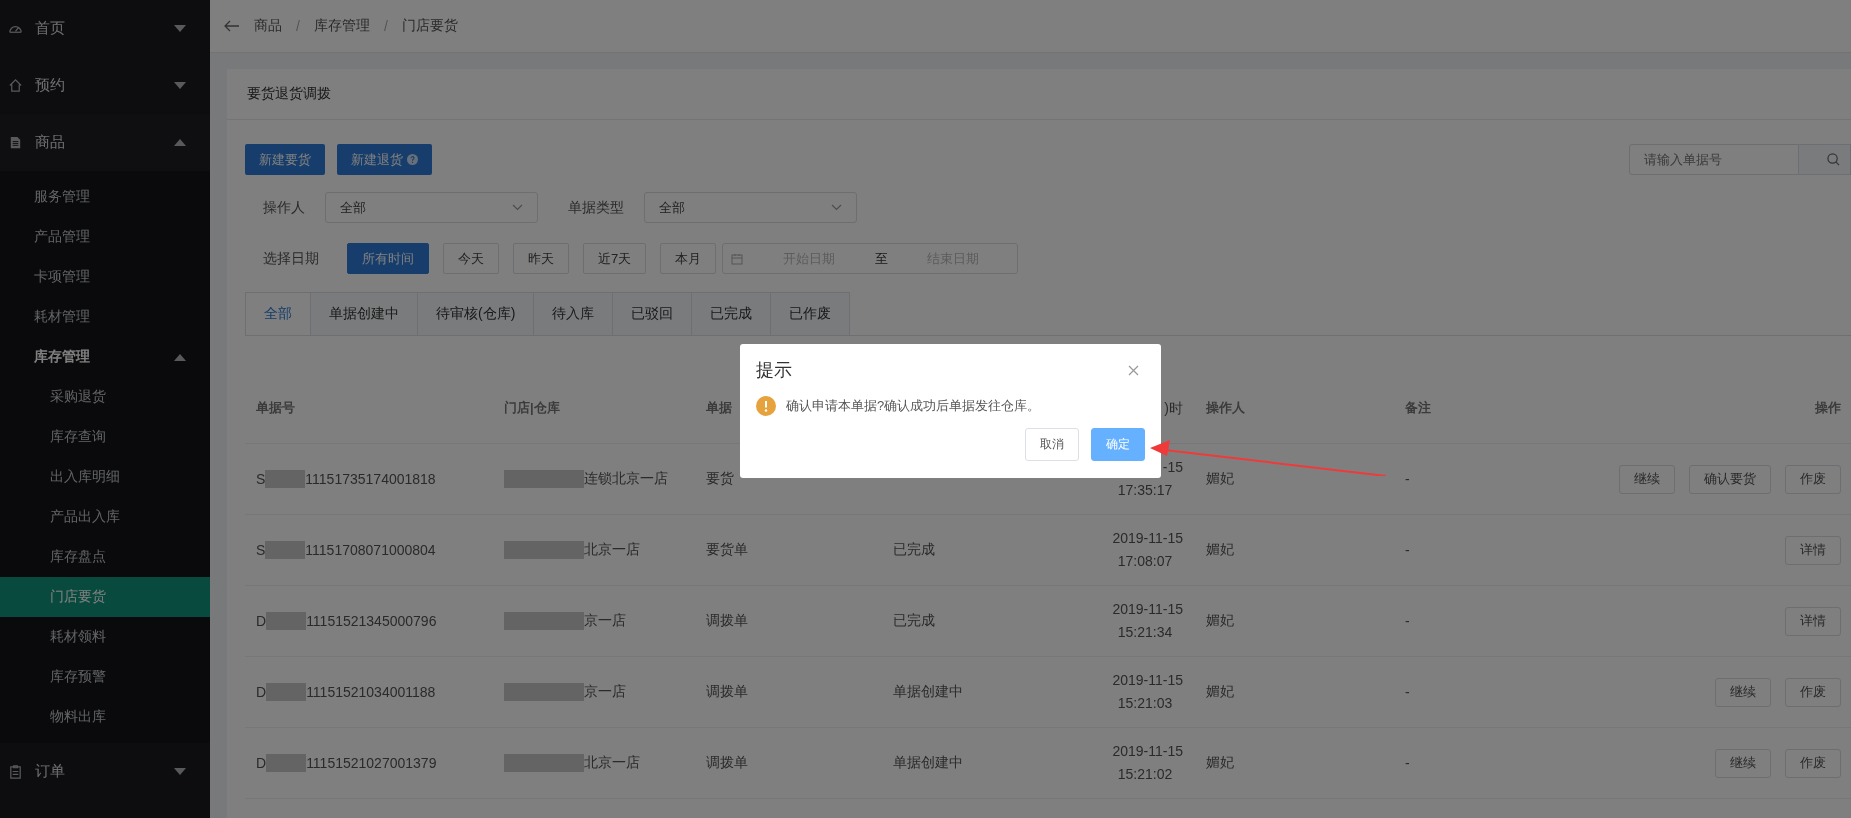 The width and height of the screenshot is (1851, 818). Describe the element at coordinates (105, 28) in the screenshot. I see `sidebar-item: 首页` at that location.